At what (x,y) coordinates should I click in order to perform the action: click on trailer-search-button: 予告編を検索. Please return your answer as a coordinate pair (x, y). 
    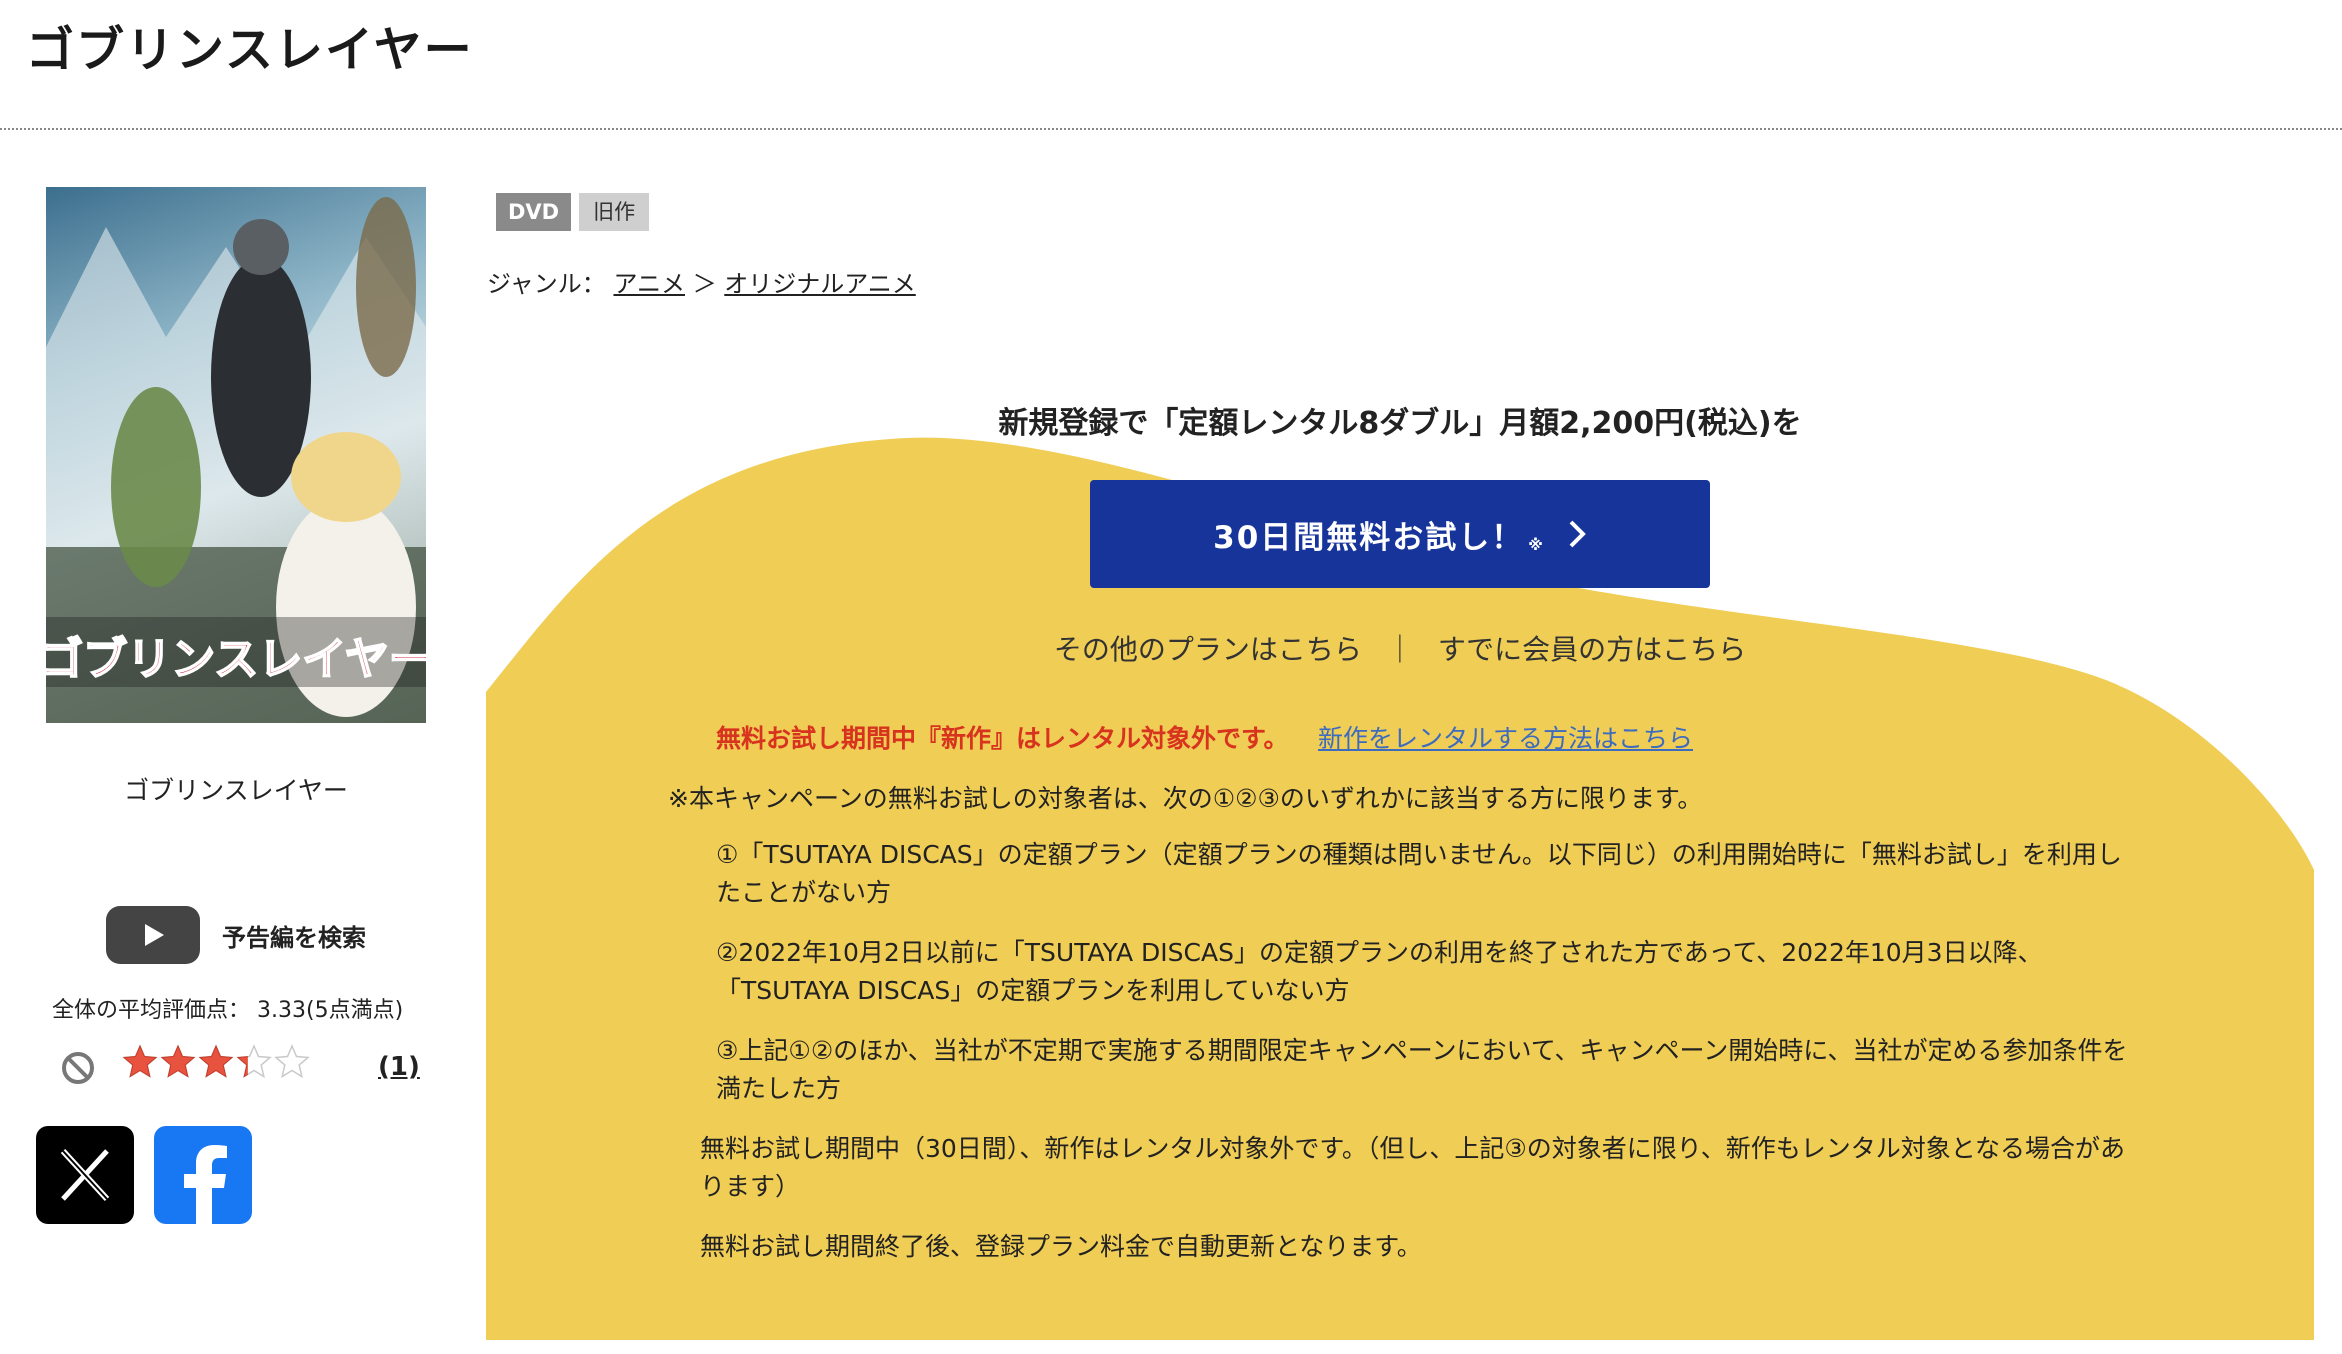
    Looking at the image, I should click on (236, 935).